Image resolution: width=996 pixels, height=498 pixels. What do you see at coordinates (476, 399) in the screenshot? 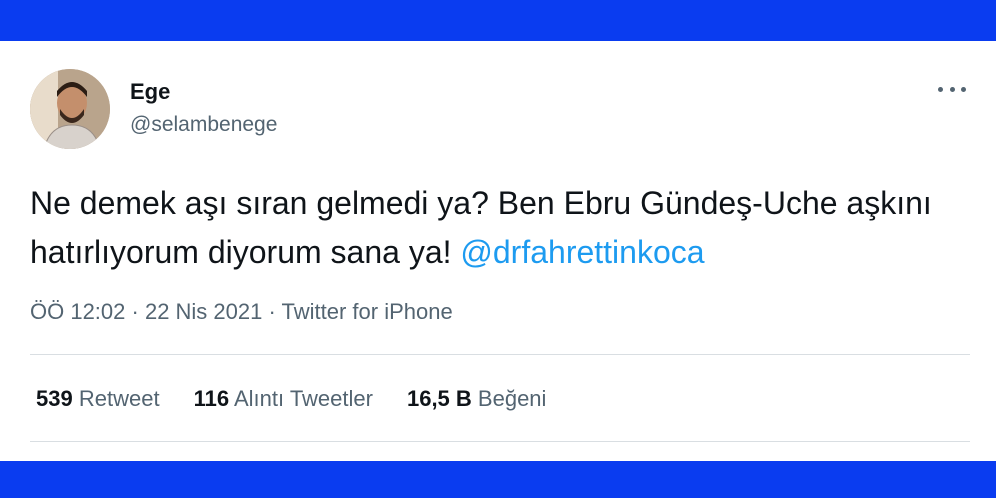
I see `likes-stat: 16,5 B Beğeni` at bounding box center [476, 399].